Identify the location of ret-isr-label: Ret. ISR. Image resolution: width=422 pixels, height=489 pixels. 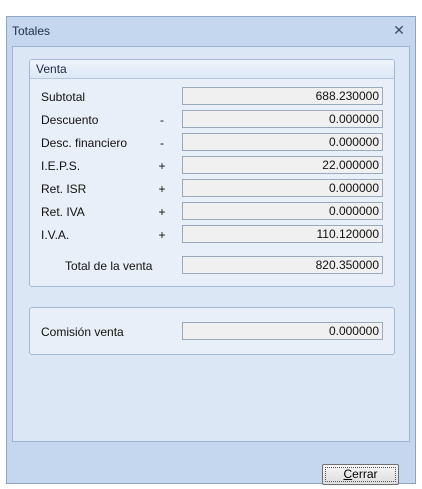
(64, 189).